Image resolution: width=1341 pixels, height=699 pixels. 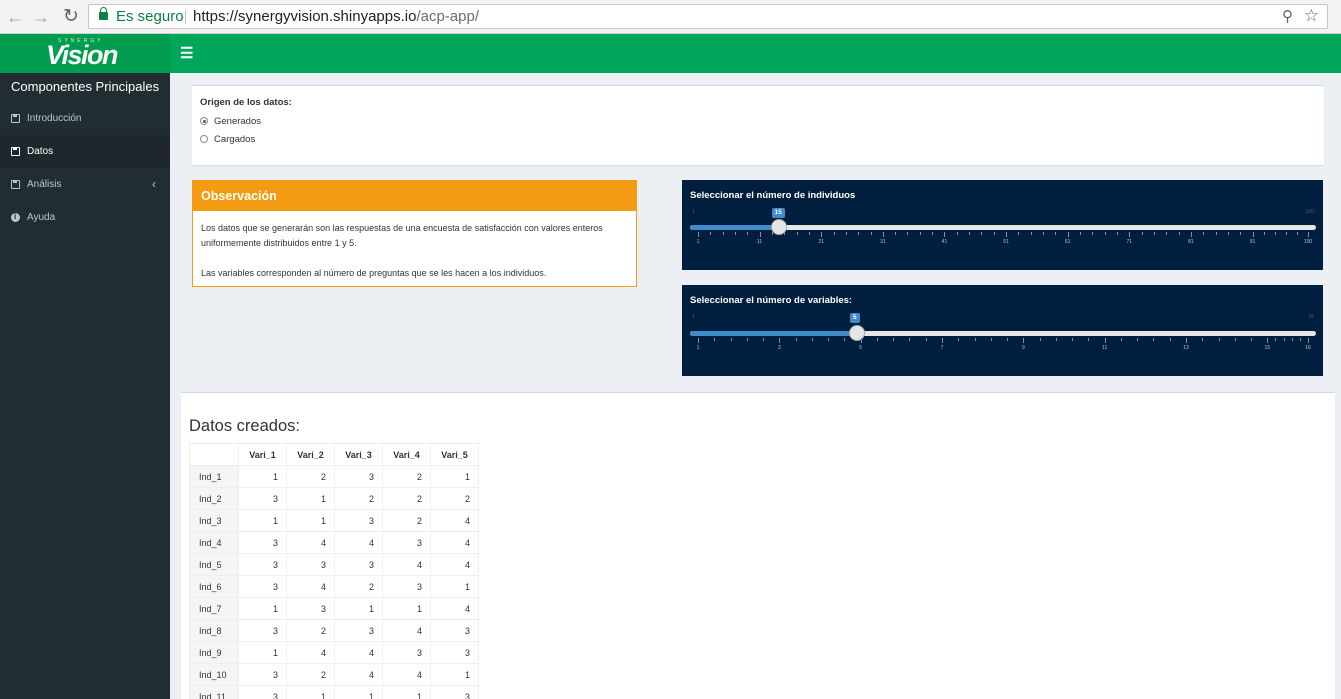 What do you see at coordinates (414, 196) in the screenshot?
I see `observation-header: Observación` at bounding box center [414, 196].